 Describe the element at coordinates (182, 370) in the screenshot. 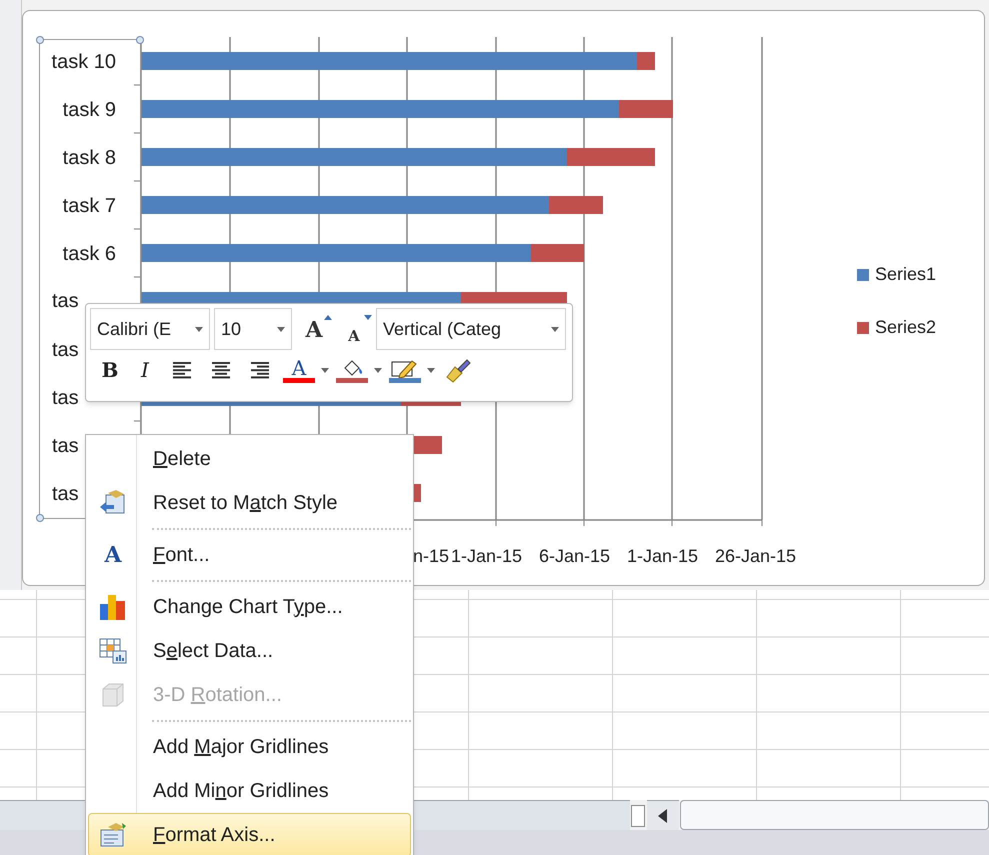

I see `align-left-icon` at that location.